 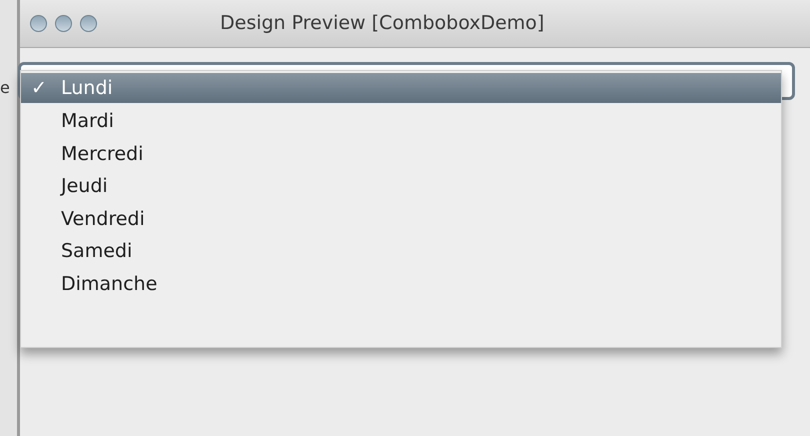 I want to click on menu-item: Mardi, so click(x=401, y=121).